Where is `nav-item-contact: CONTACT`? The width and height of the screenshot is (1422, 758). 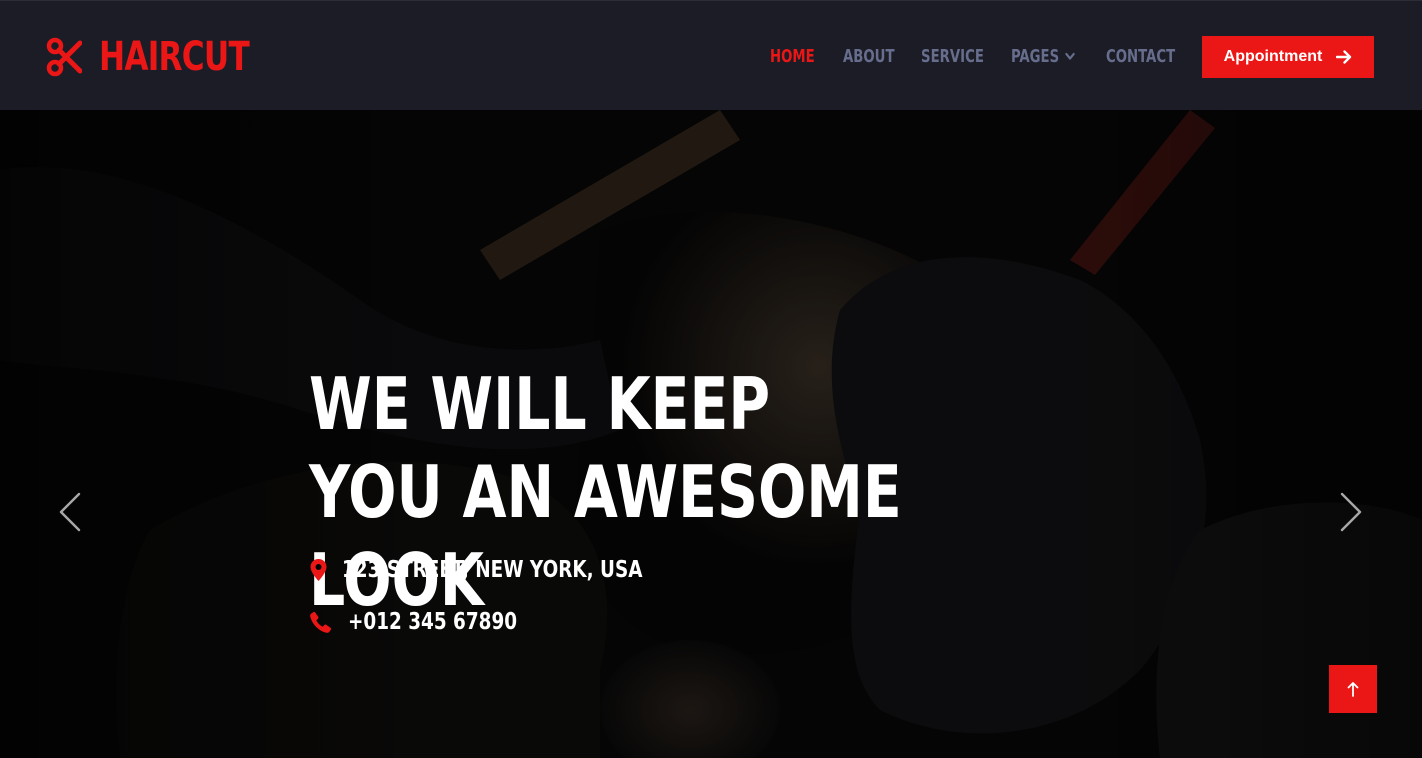
nav-item-contact: CONTACT is located at coordinates (1140, 56).